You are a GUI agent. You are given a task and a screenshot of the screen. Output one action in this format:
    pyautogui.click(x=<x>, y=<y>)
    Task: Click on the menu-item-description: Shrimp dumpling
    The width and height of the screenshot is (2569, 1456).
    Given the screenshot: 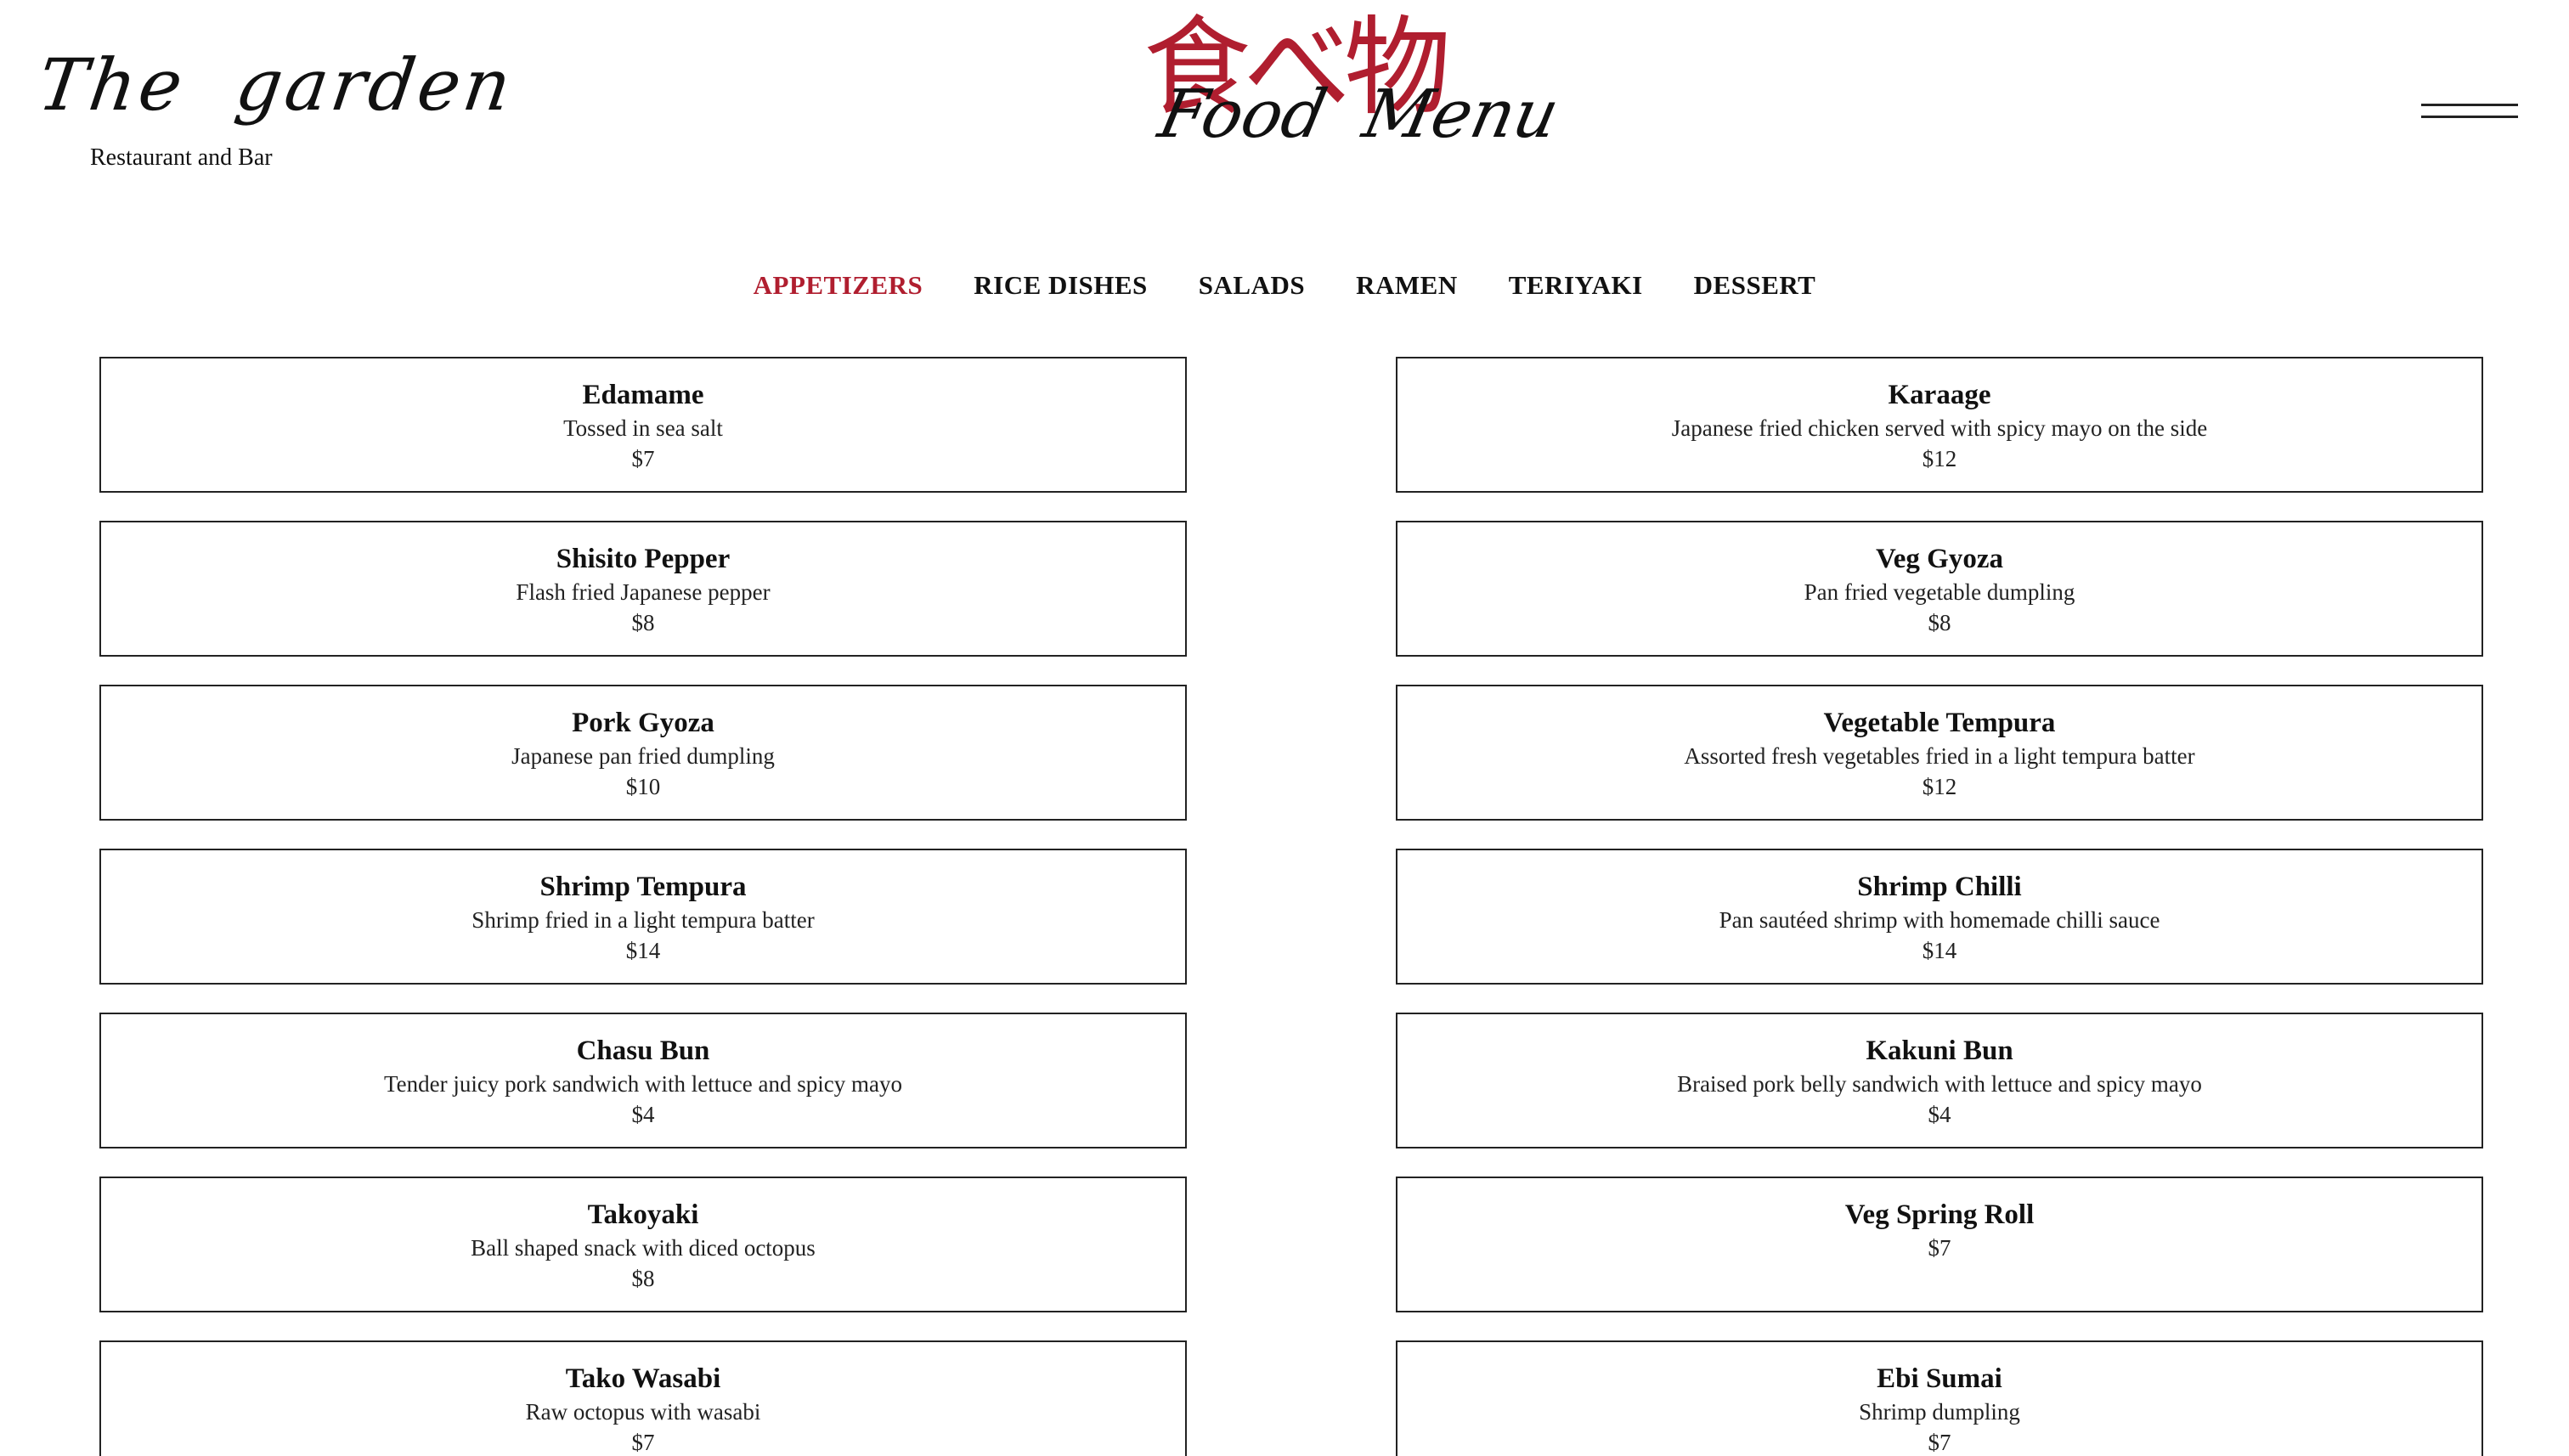 What is the action you would take?
    pyautogui.click(x=1939, y=1412)
    